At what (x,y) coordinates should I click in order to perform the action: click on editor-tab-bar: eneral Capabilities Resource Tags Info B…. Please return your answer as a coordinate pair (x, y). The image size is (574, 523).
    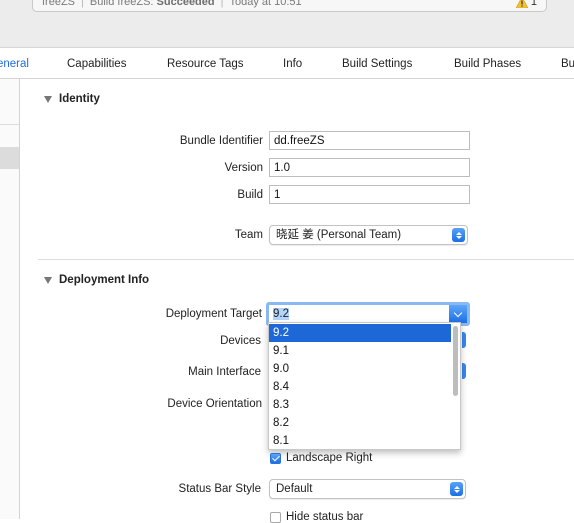
    Looking at the image, I should click on (287, 63).